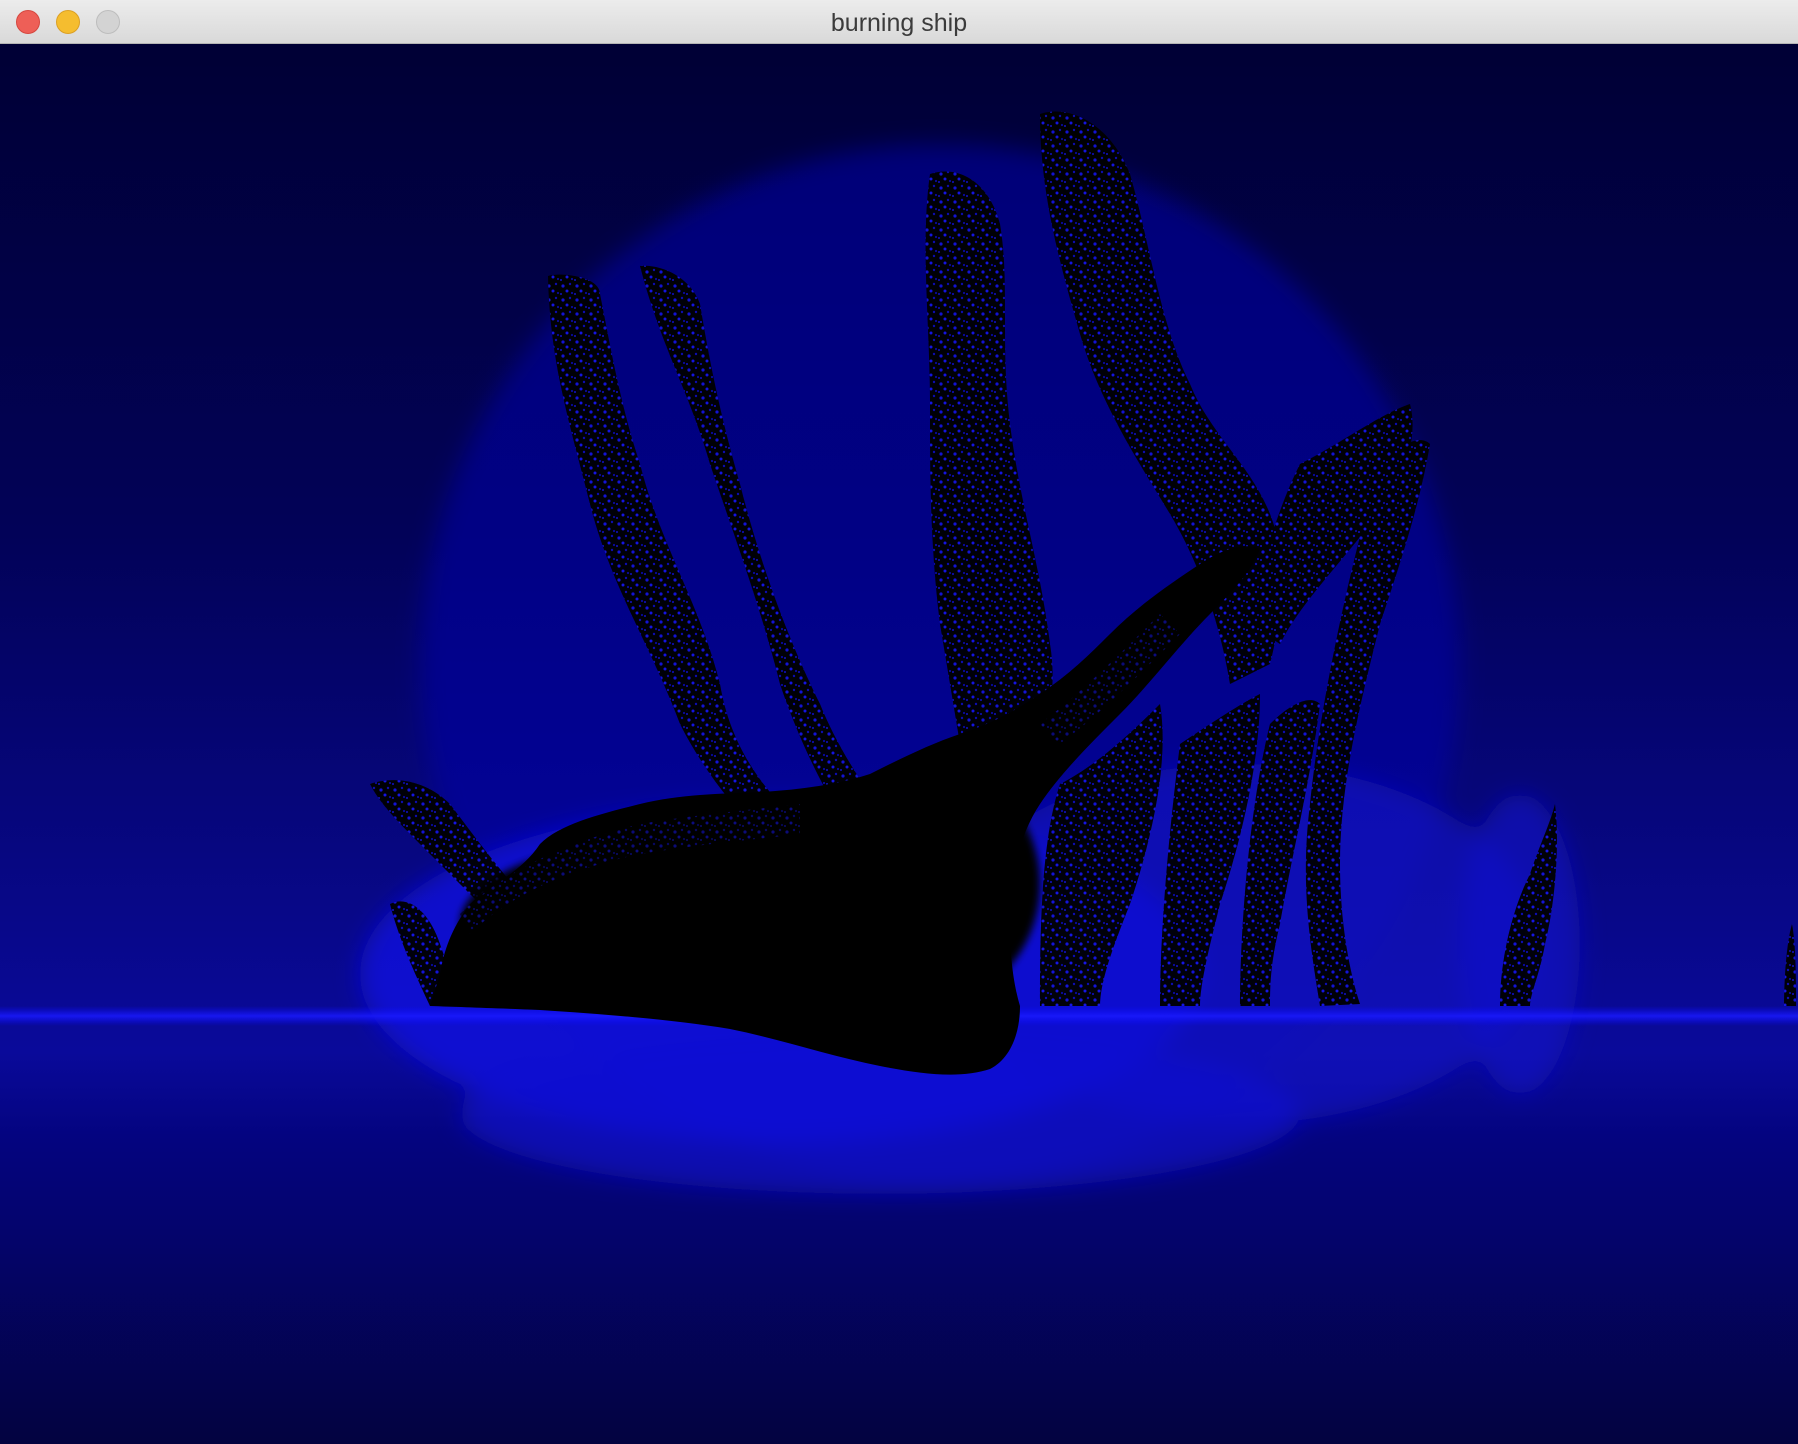 The height and width of the screenshot is (1444, 1798). I want to click on window-title: burning ship, so click(899, 23).